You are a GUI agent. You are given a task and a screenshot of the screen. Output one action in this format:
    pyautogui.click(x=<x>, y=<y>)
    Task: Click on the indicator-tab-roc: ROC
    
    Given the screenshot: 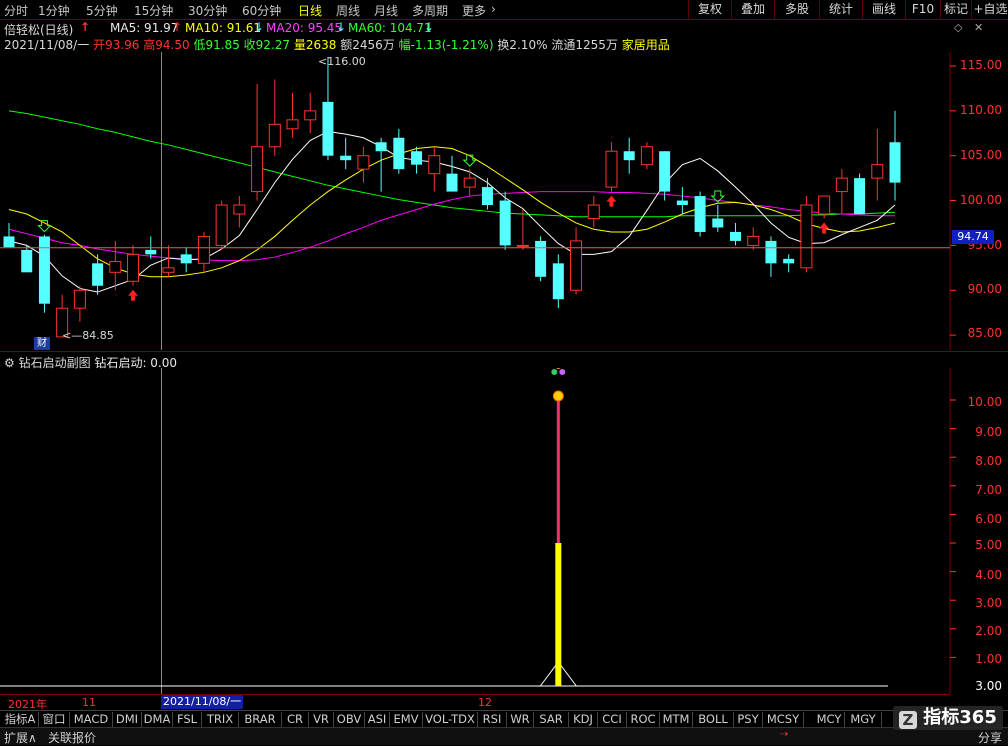 What is the action you would take?
    pyautogui.click(x=643, y=719)
    